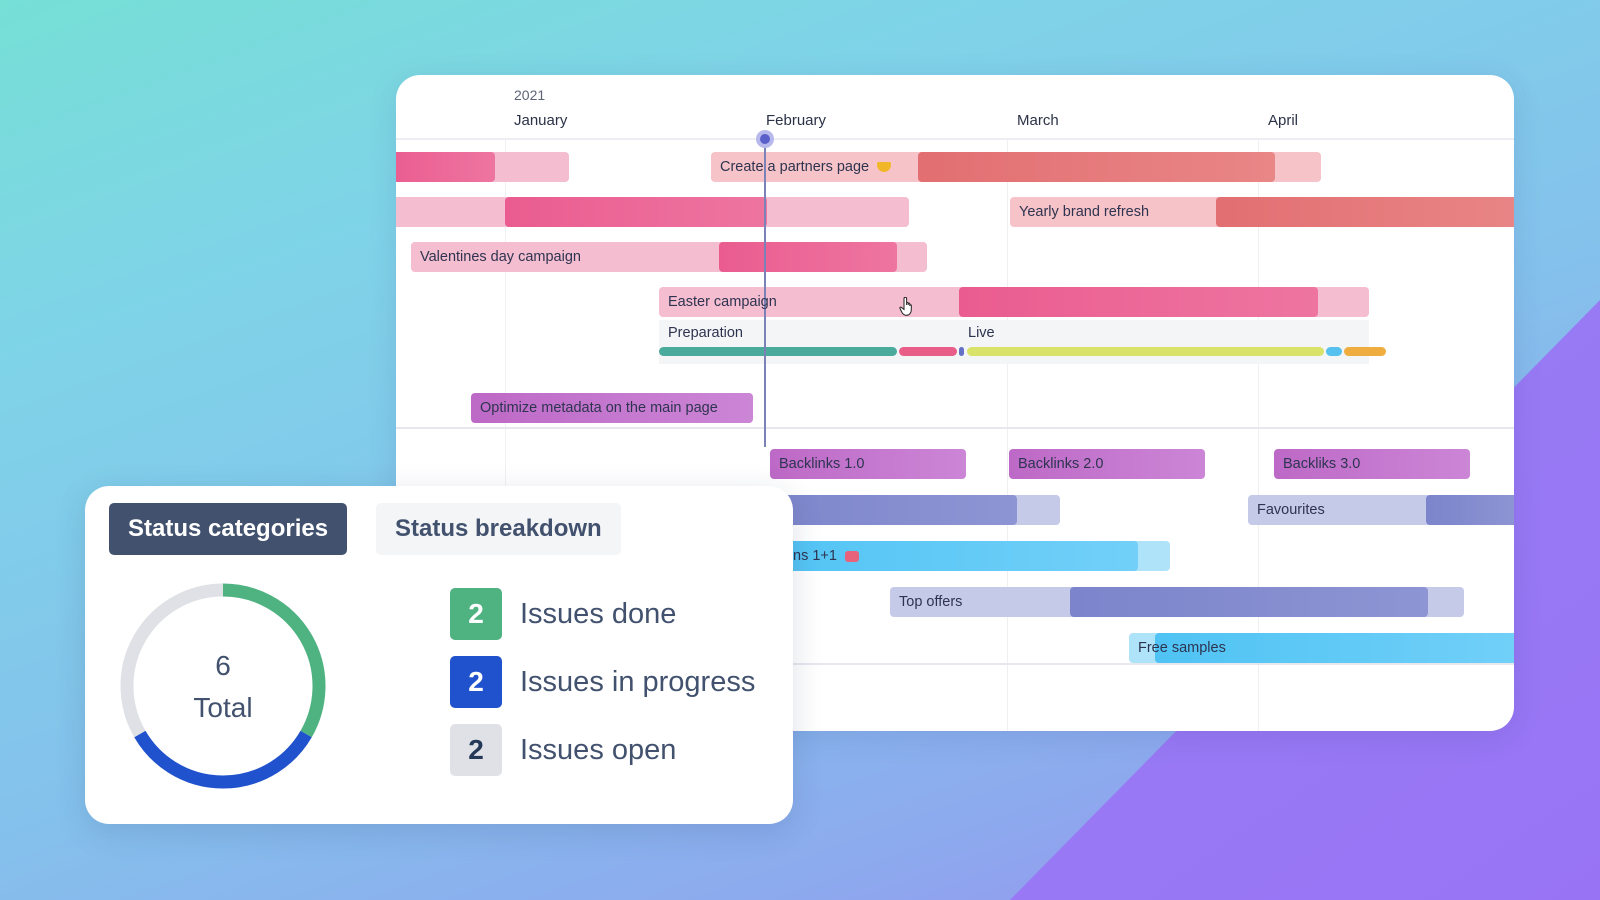 Image resolution: width=1600 pixels, height=900 pixels. I want to click on task-label: Yearly brand refresh, so click(1084, 212).